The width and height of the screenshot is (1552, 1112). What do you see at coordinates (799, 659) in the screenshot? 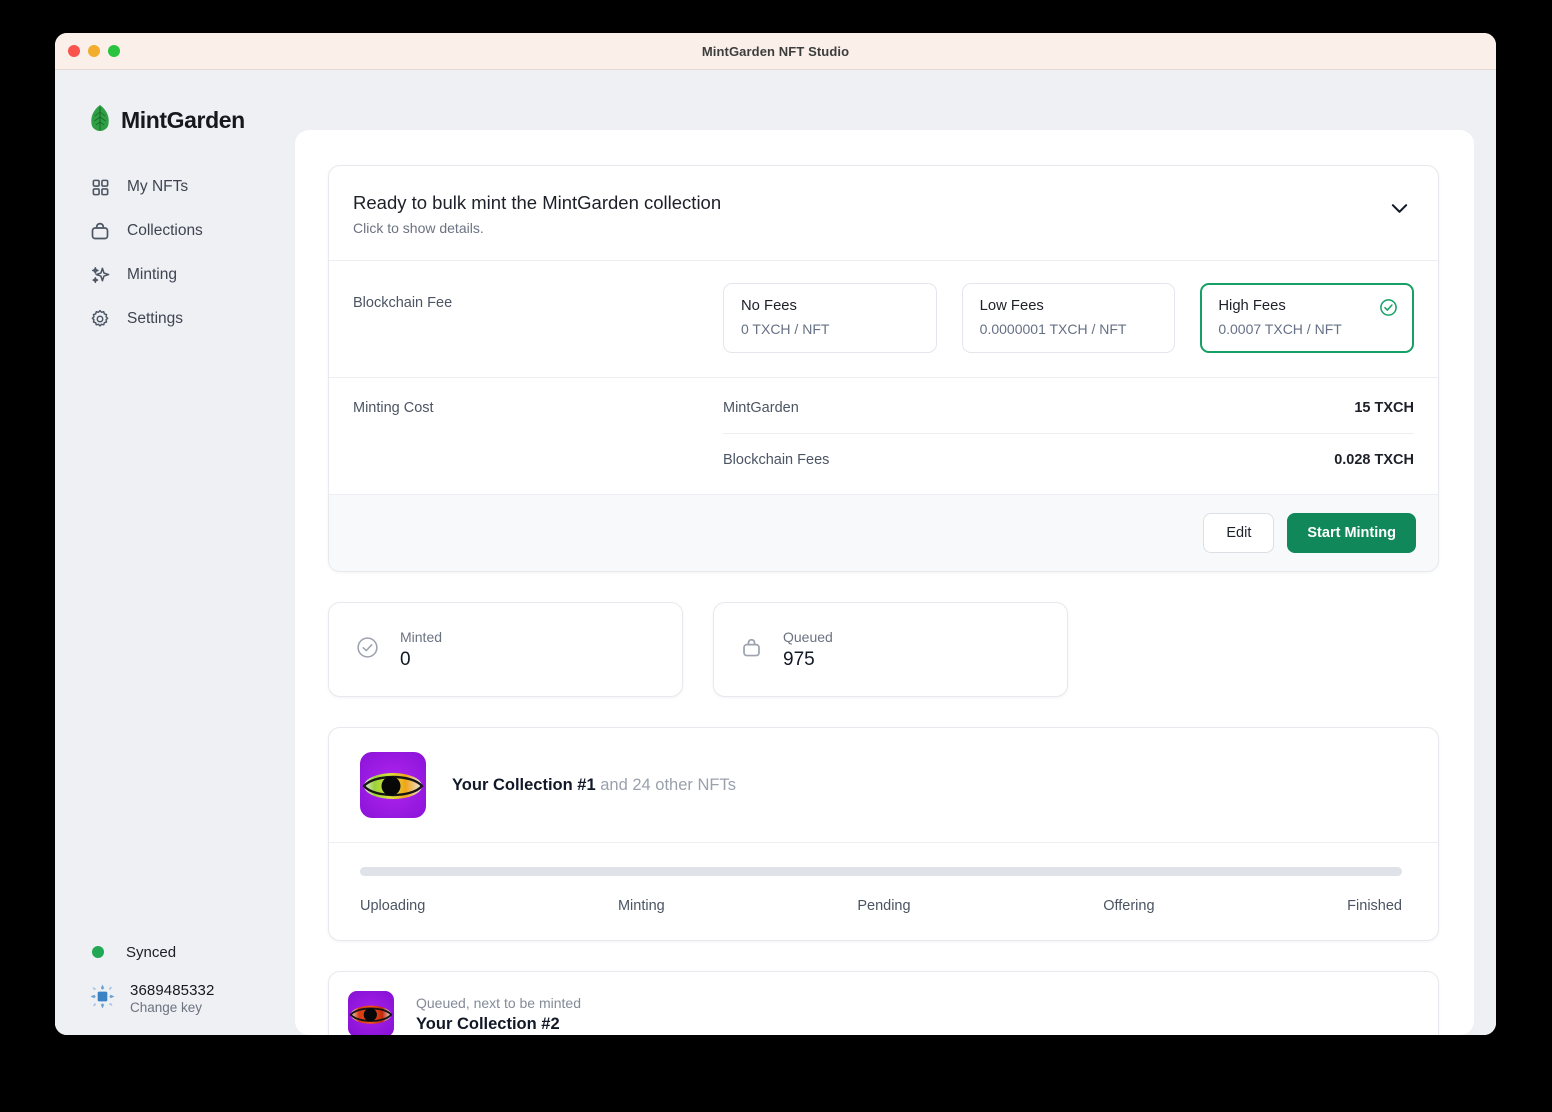
I see `stat-value: 975` at bounding box center [799, 659].